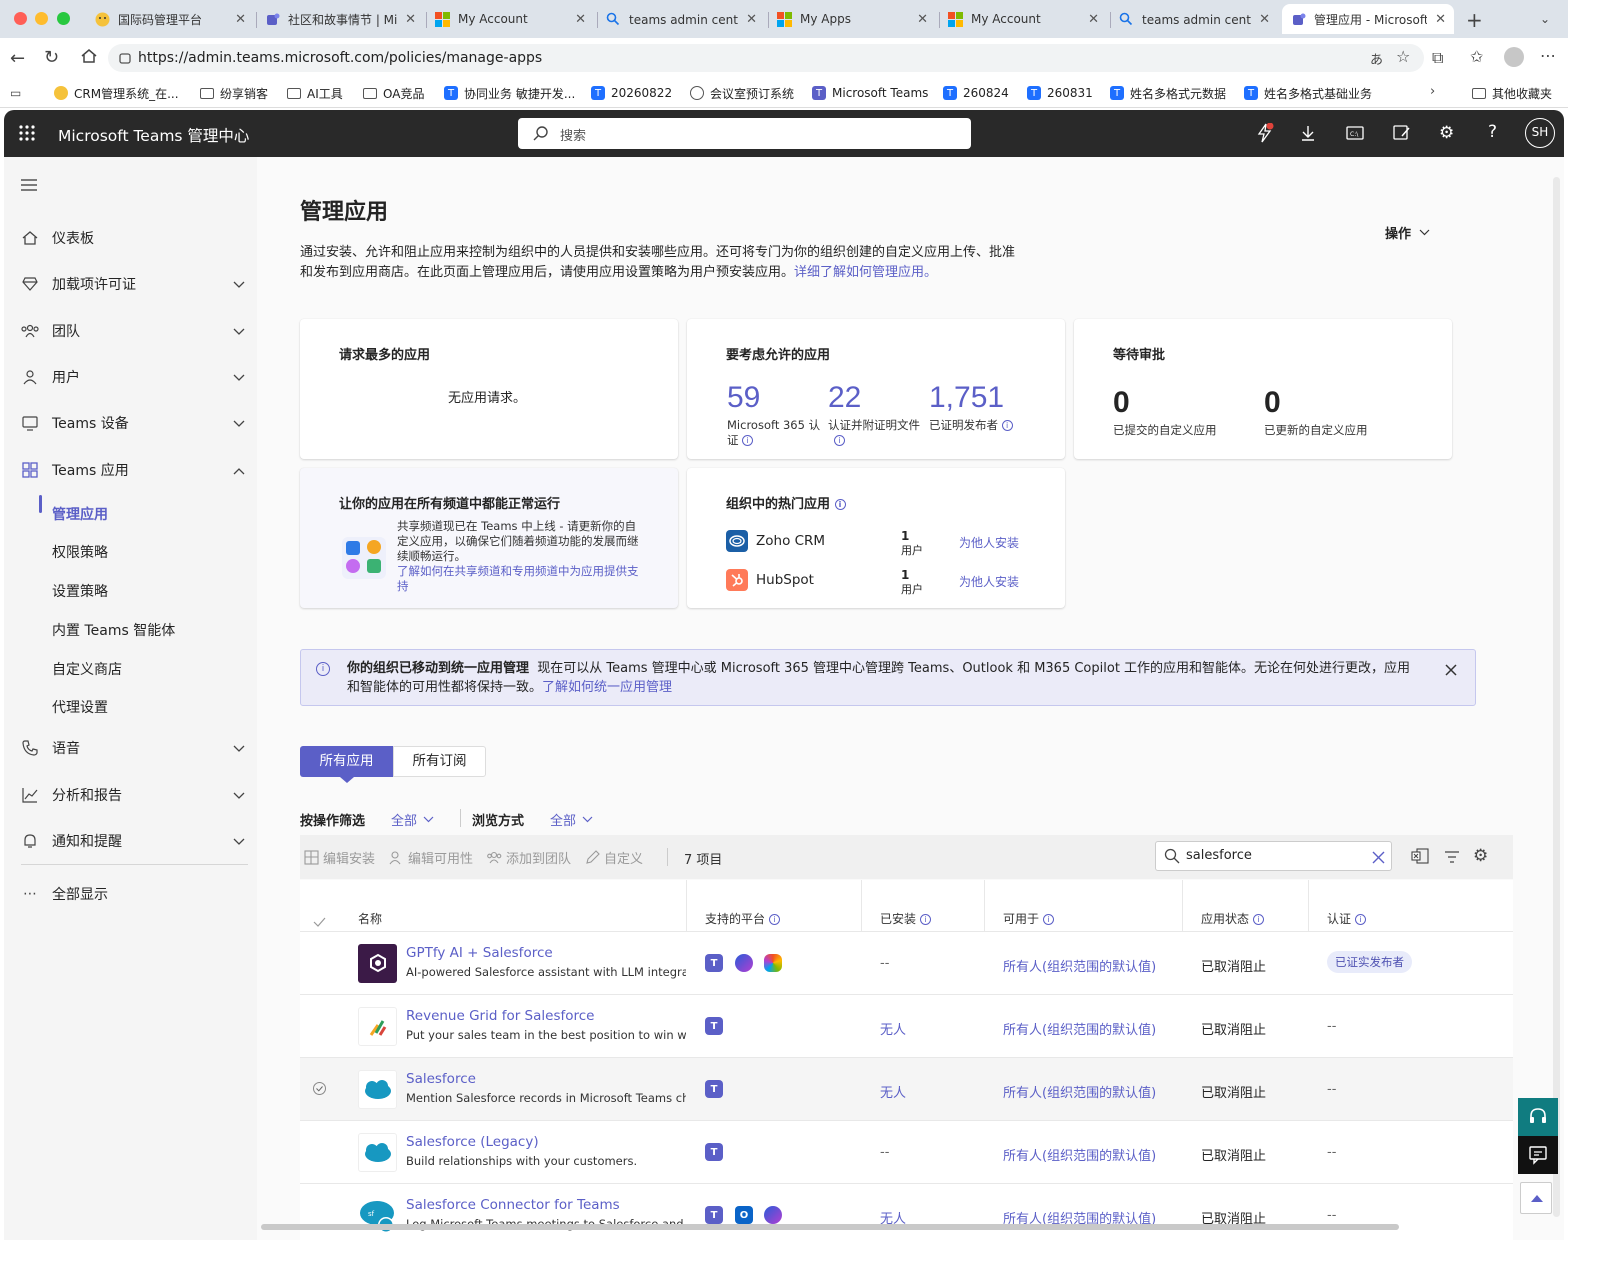 The image size is (1621, 1282). What do you see at coordinates (1346, 918) in the screenshot?
I see `col-header-certification: 认证 i` at bounding box center [1346, 918].